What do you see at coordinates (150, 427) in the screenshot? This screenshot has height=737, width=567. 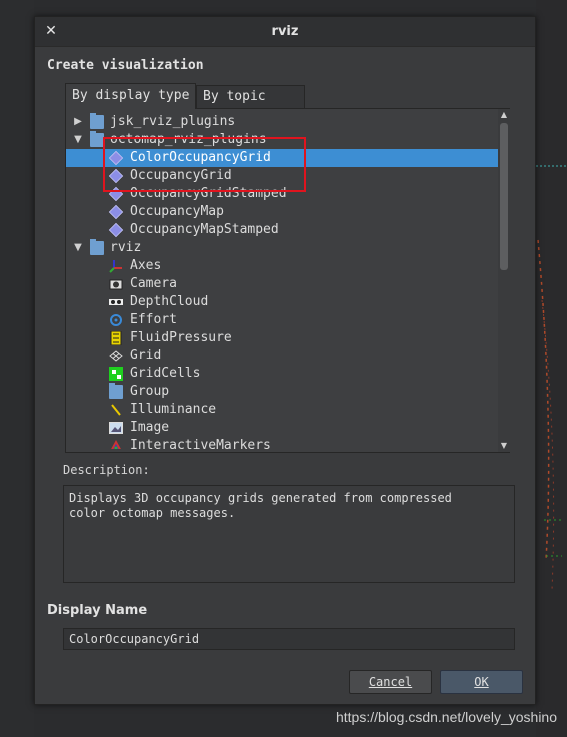 I see `tree-item-label: Image` at bounding box center [150, 427].